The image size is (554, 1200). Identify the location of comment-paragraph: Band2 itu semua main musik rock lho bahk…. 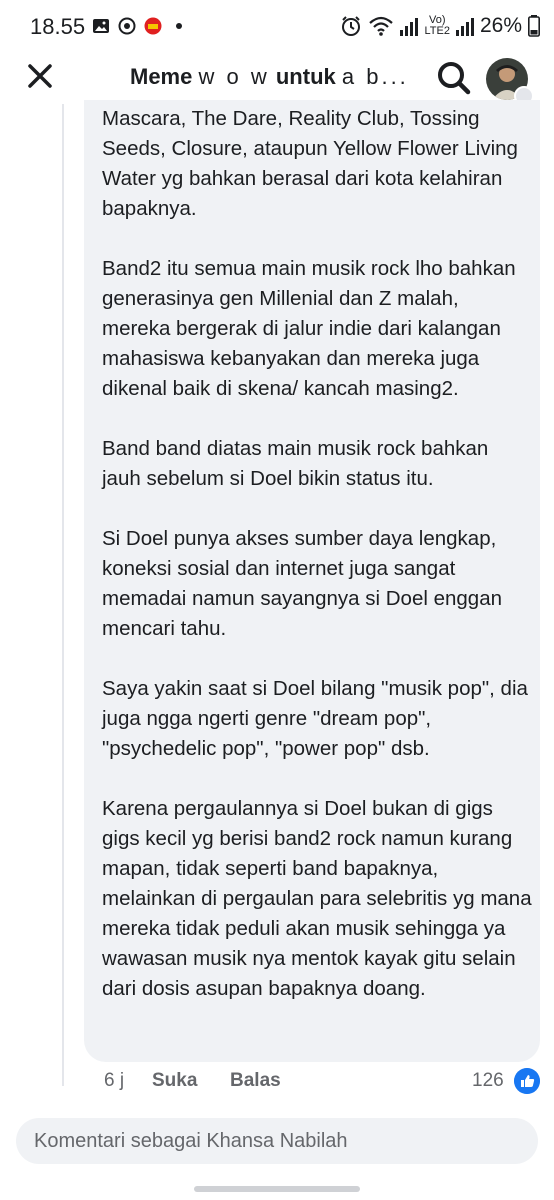
(309, 328).